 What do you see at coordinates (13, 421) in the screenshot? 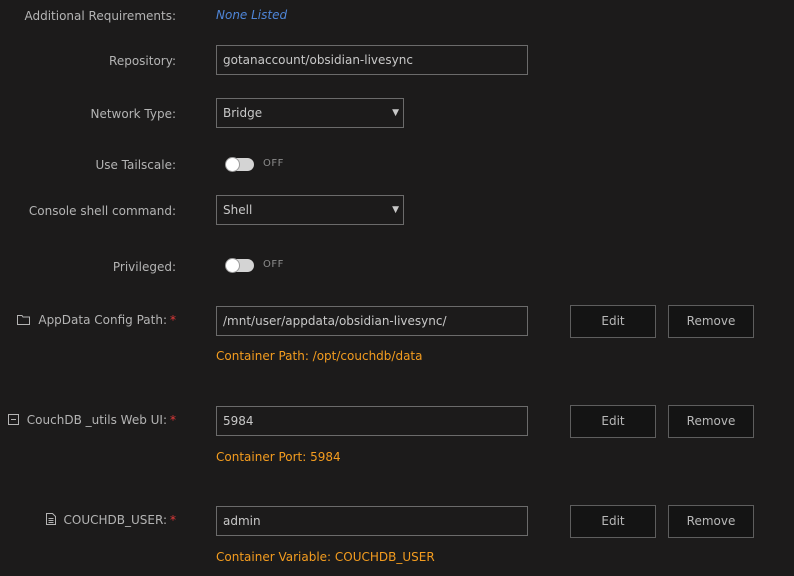
I see `port-icon` at bounding box center [13, 421].